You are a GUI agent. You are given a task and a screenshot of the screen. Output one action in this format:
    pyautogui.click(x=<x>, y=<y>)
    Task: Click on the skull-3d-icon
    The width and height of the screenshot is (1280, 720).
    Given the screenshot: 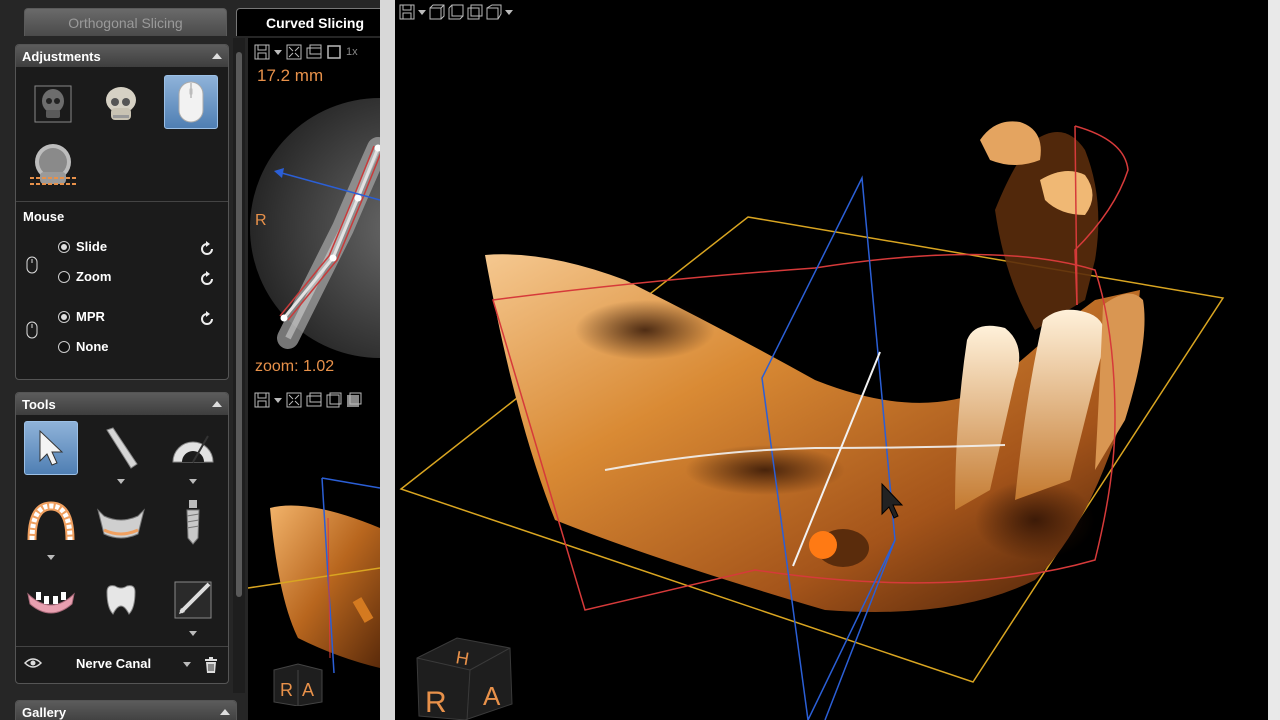 What is the action you would take?
    pyautogui.click(x=121, y=103)
    